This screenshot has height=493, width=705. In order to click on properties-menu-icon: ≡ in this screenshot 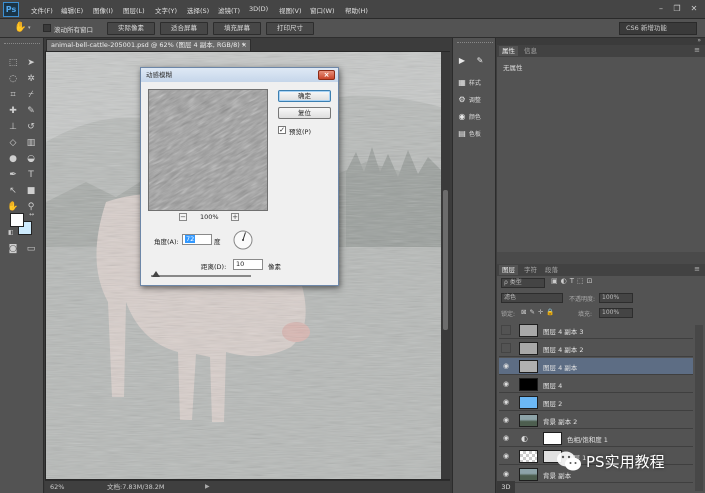, I will do `click(697, 50)`.